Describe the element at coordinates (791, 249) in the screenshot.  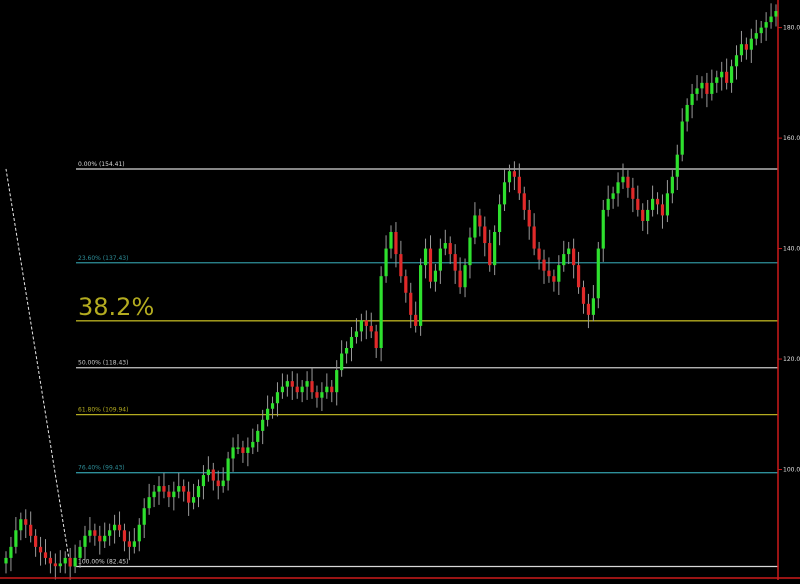
I see `y-tick-label: 140.0` at that location.